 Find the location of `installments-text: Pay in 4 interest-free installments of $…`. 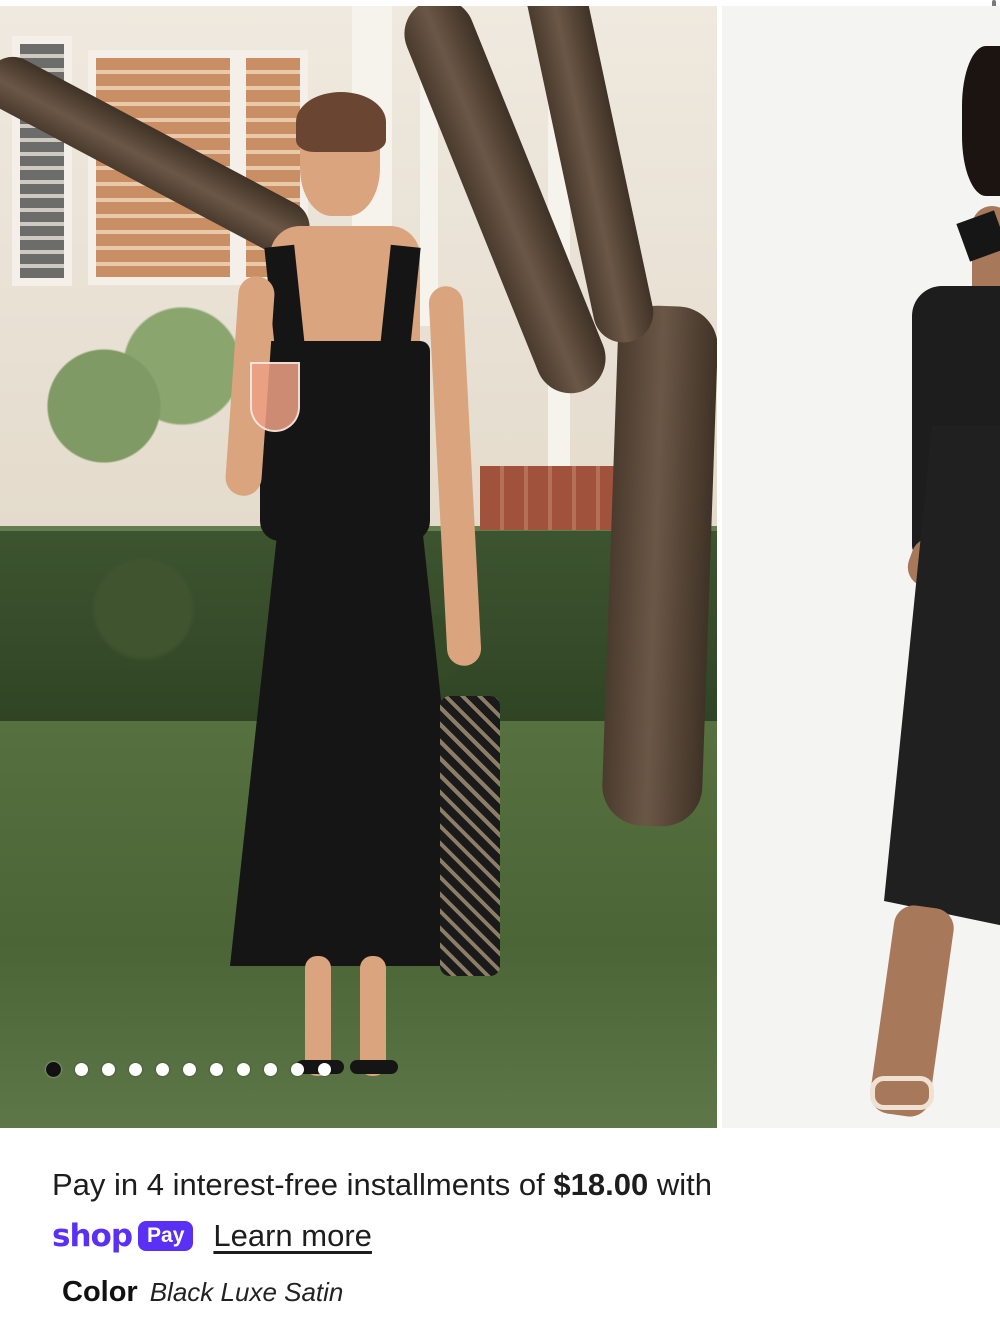

installments-text: Pay in 4 interest-free installments of $… is located at coordinates (382, 1185).